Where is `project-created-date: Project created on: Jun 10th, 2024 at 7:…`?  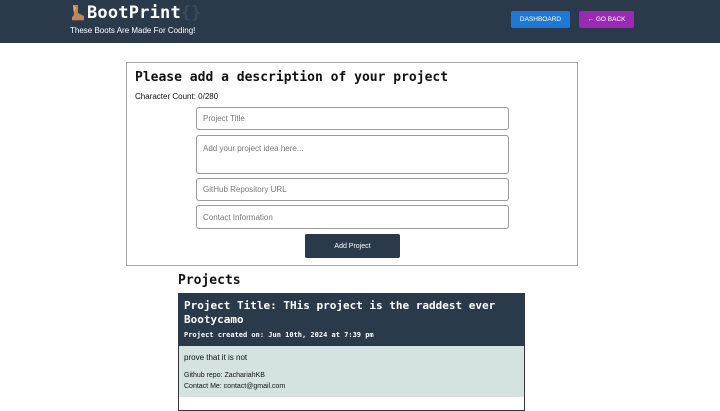 project-created-date: Project created on: Jun 10th, 2024 at 7:… is located at coordinates (279, 335).